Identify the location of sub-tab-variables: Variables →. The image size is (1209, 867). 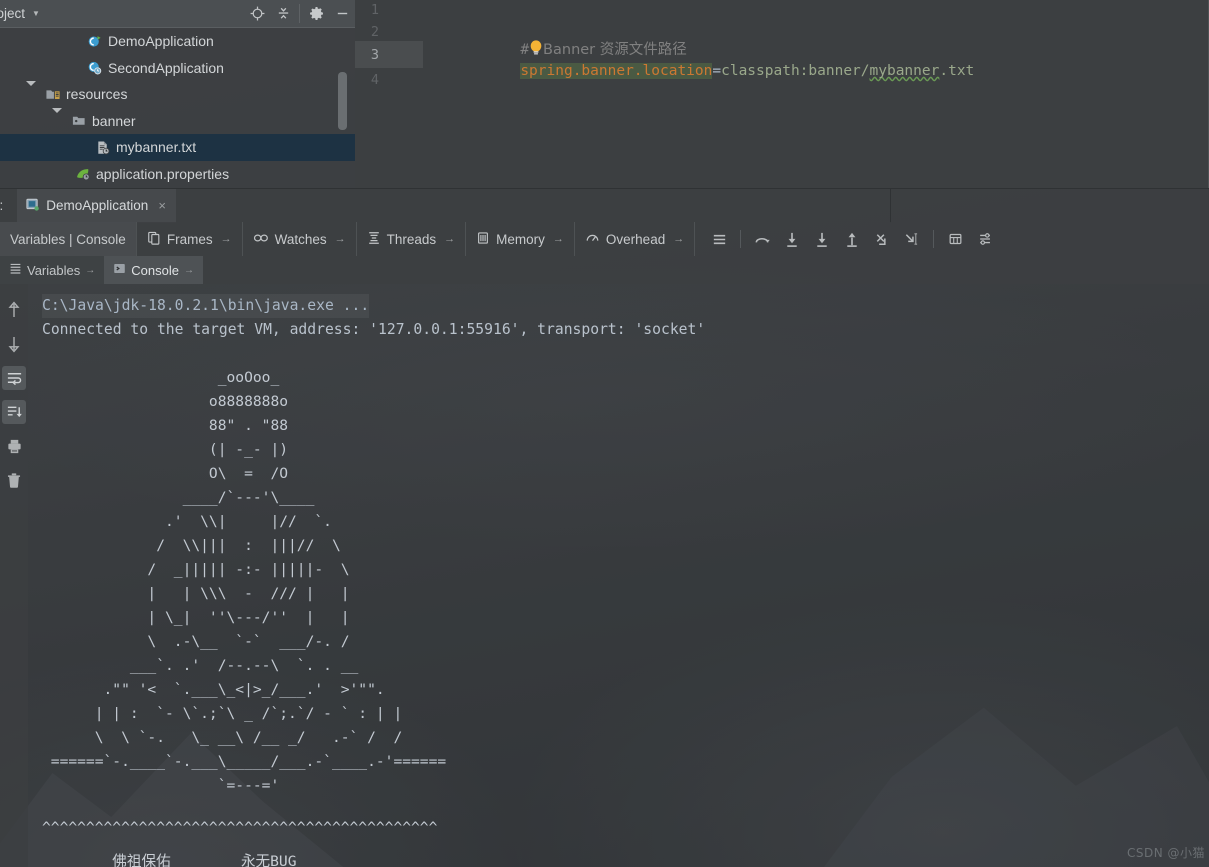
(52, 270).